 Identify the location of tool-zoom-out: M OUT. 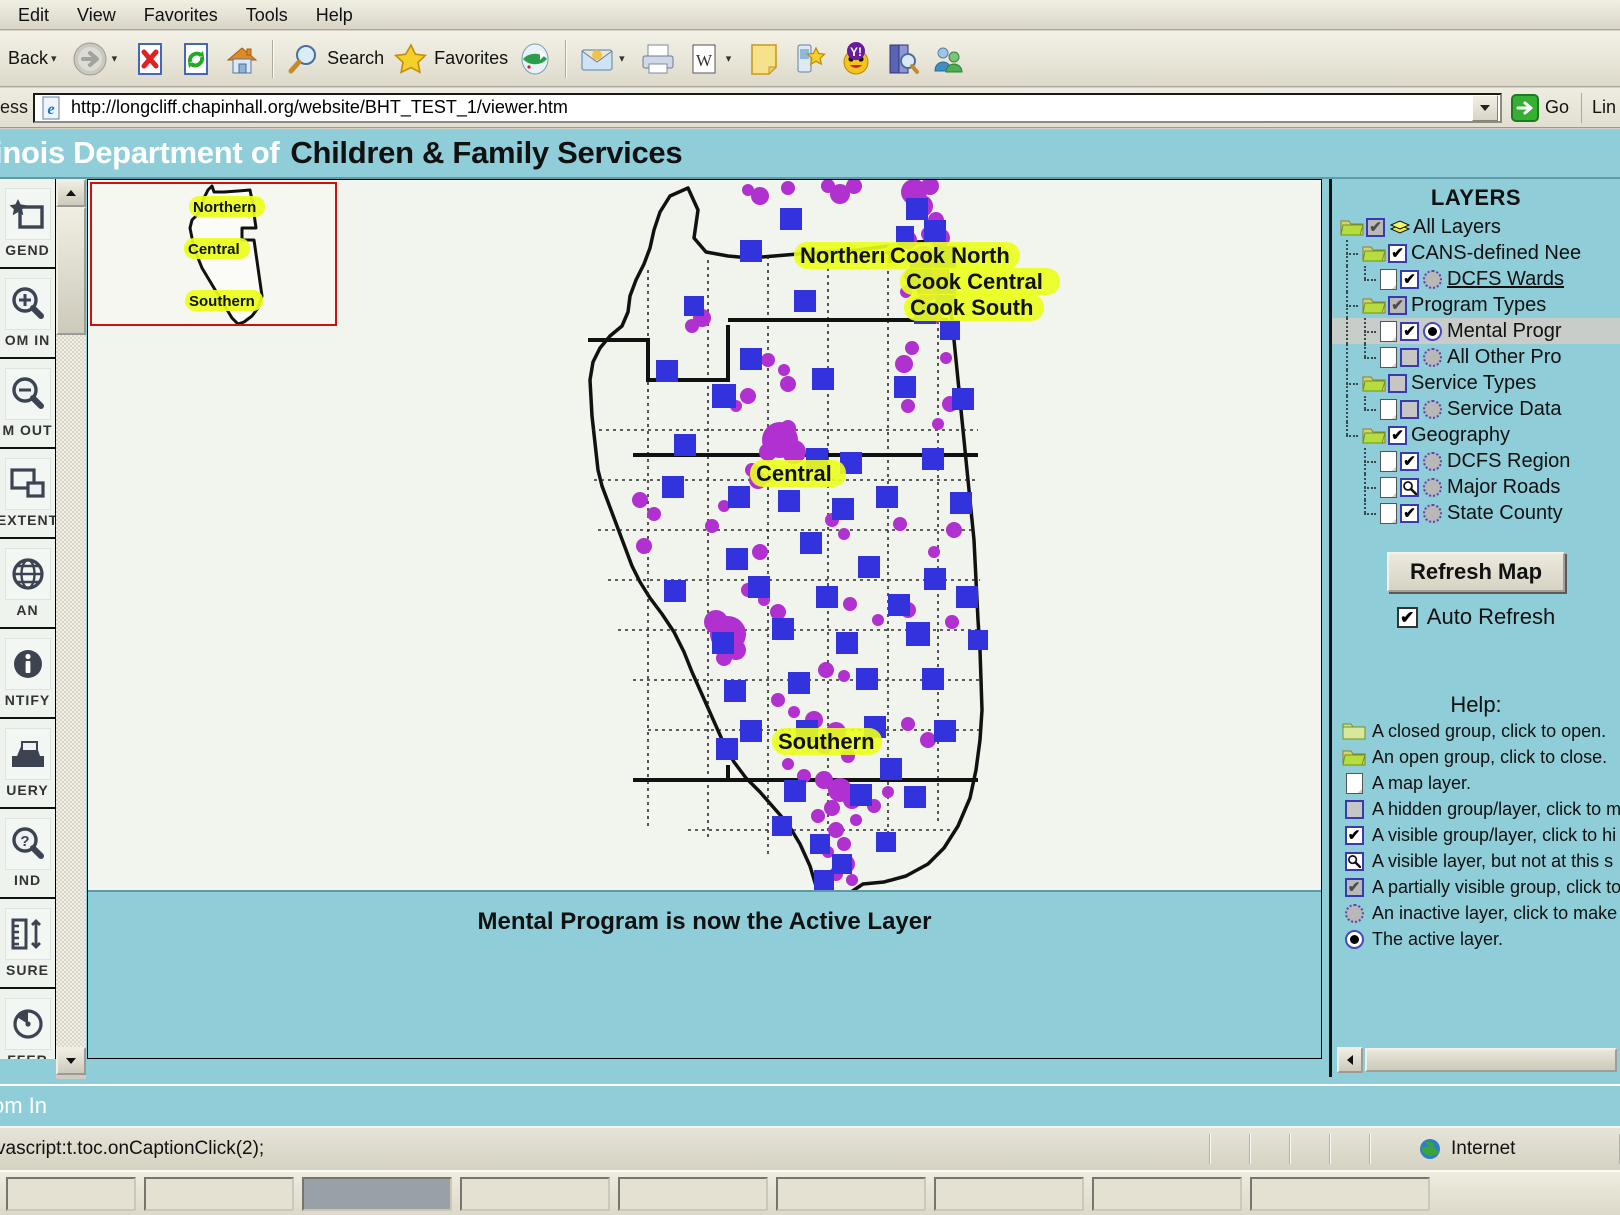
(27, 404).